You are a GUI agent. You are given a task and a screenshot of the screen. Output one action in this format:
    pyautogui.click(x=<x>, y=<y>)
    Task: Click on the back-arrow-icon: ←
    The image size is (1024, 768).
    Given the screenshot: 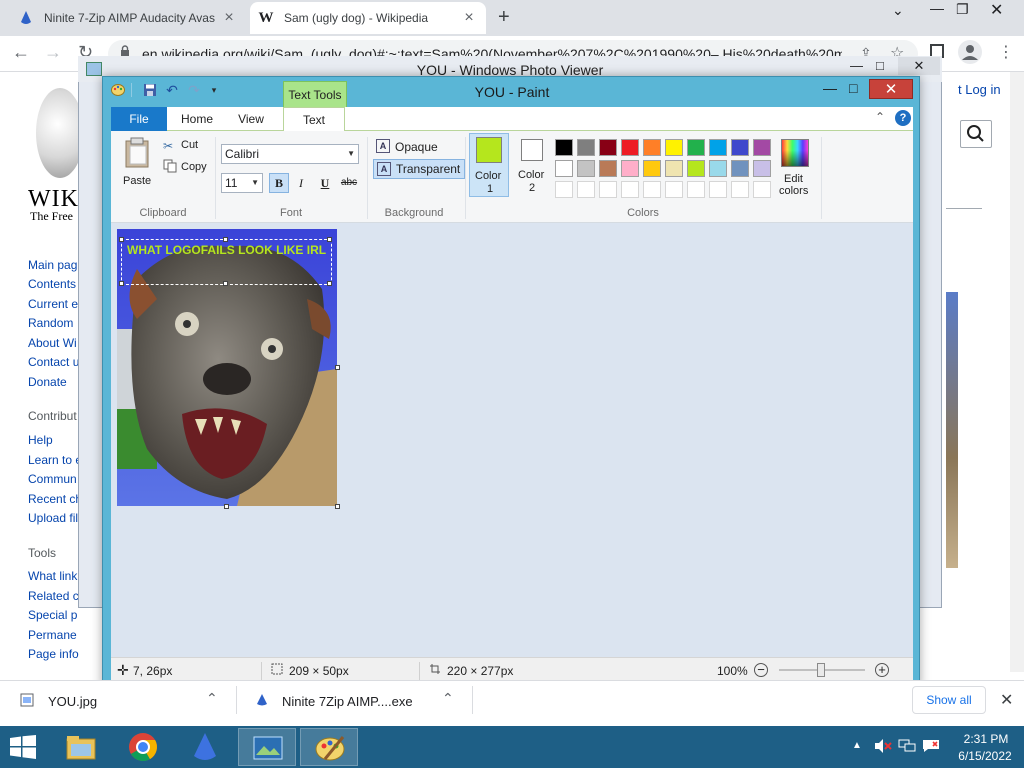 What is the action you would take?
    pyautogui.click(x=21, y=52)
    